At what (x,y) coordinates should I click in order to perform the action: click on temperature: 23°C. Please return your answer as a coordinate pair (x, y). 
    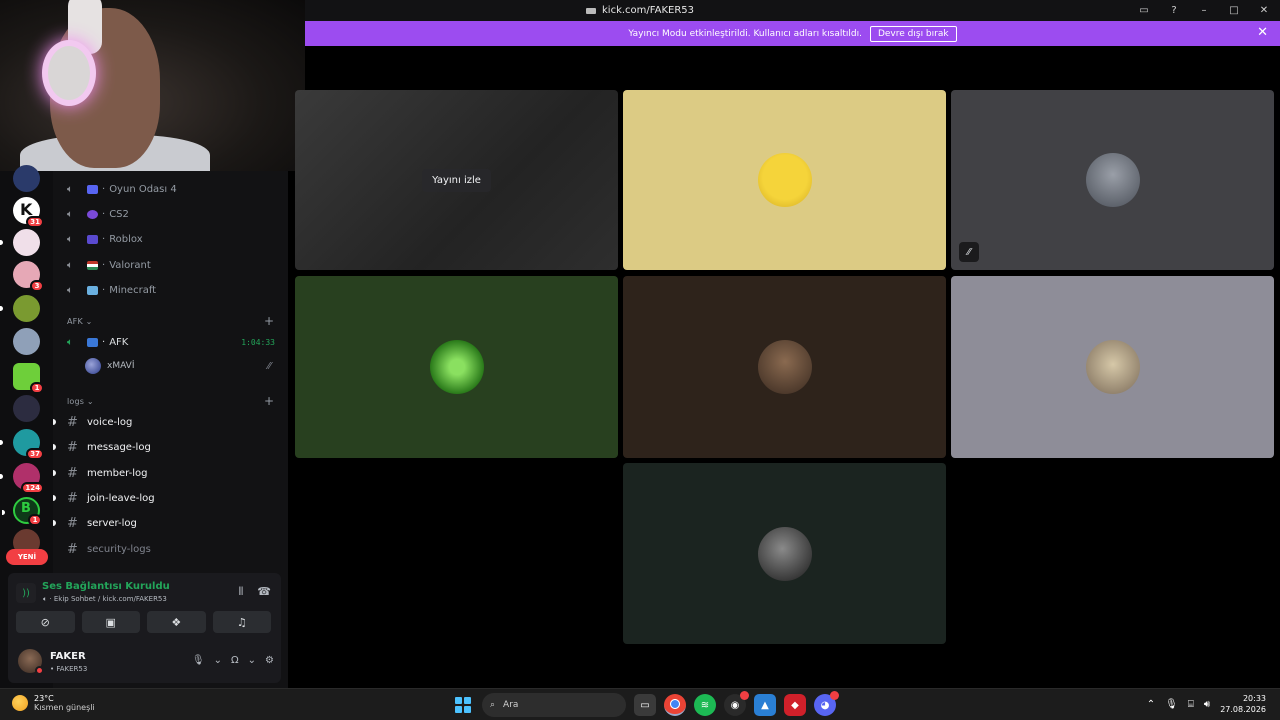
    Looking at the image, I should click on (44, 698).